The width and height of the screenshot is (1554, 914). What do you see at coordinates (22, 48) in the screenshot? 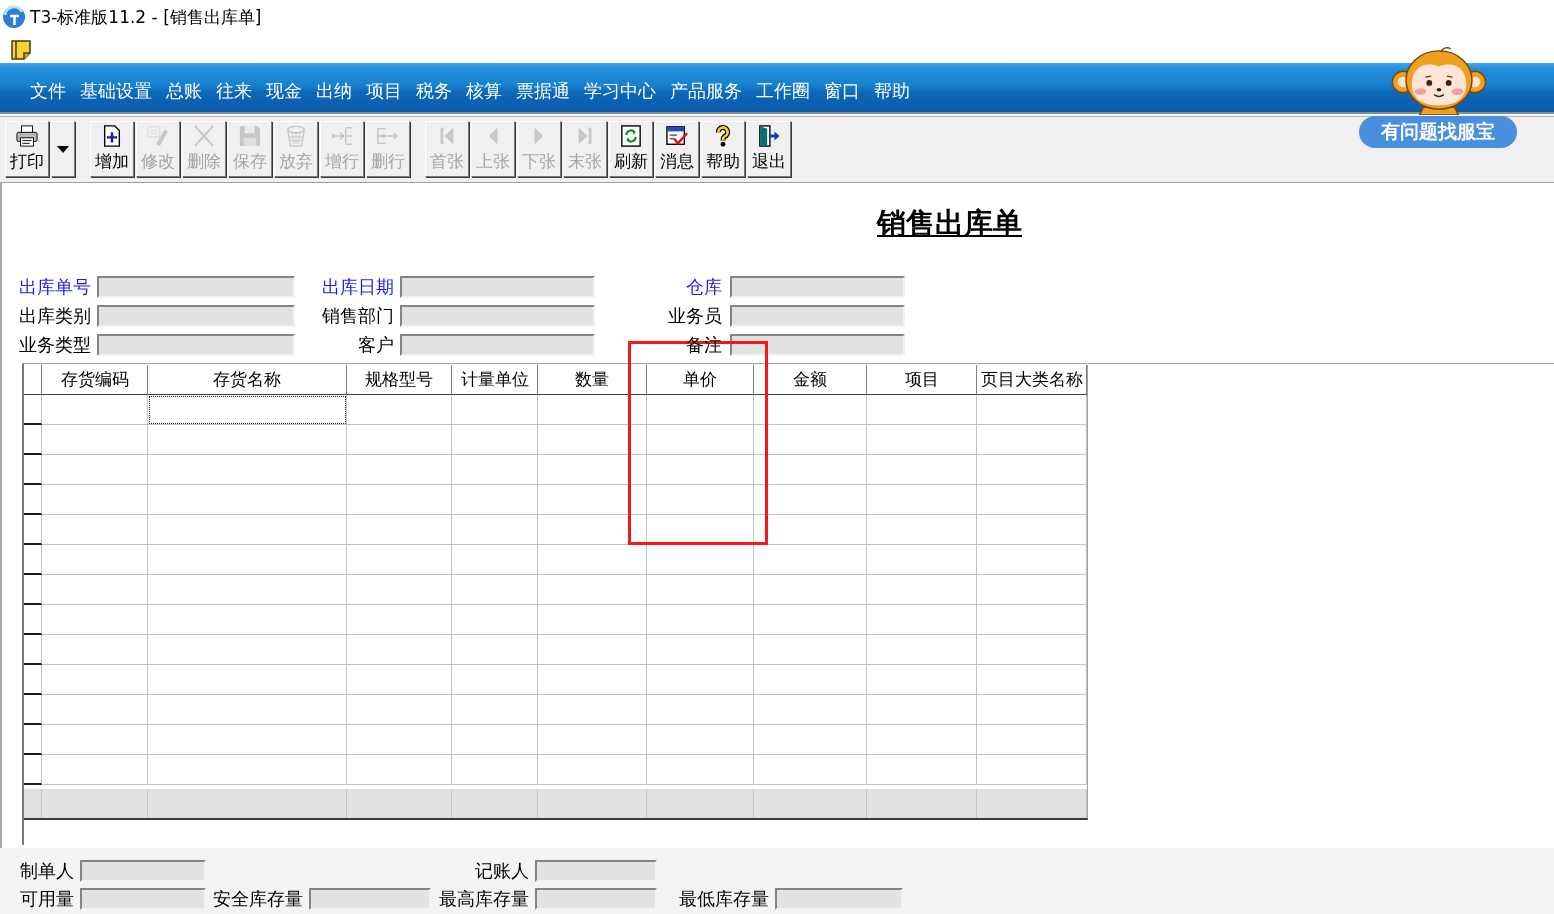
I see `note-icon` at bounding box center [22, 48].